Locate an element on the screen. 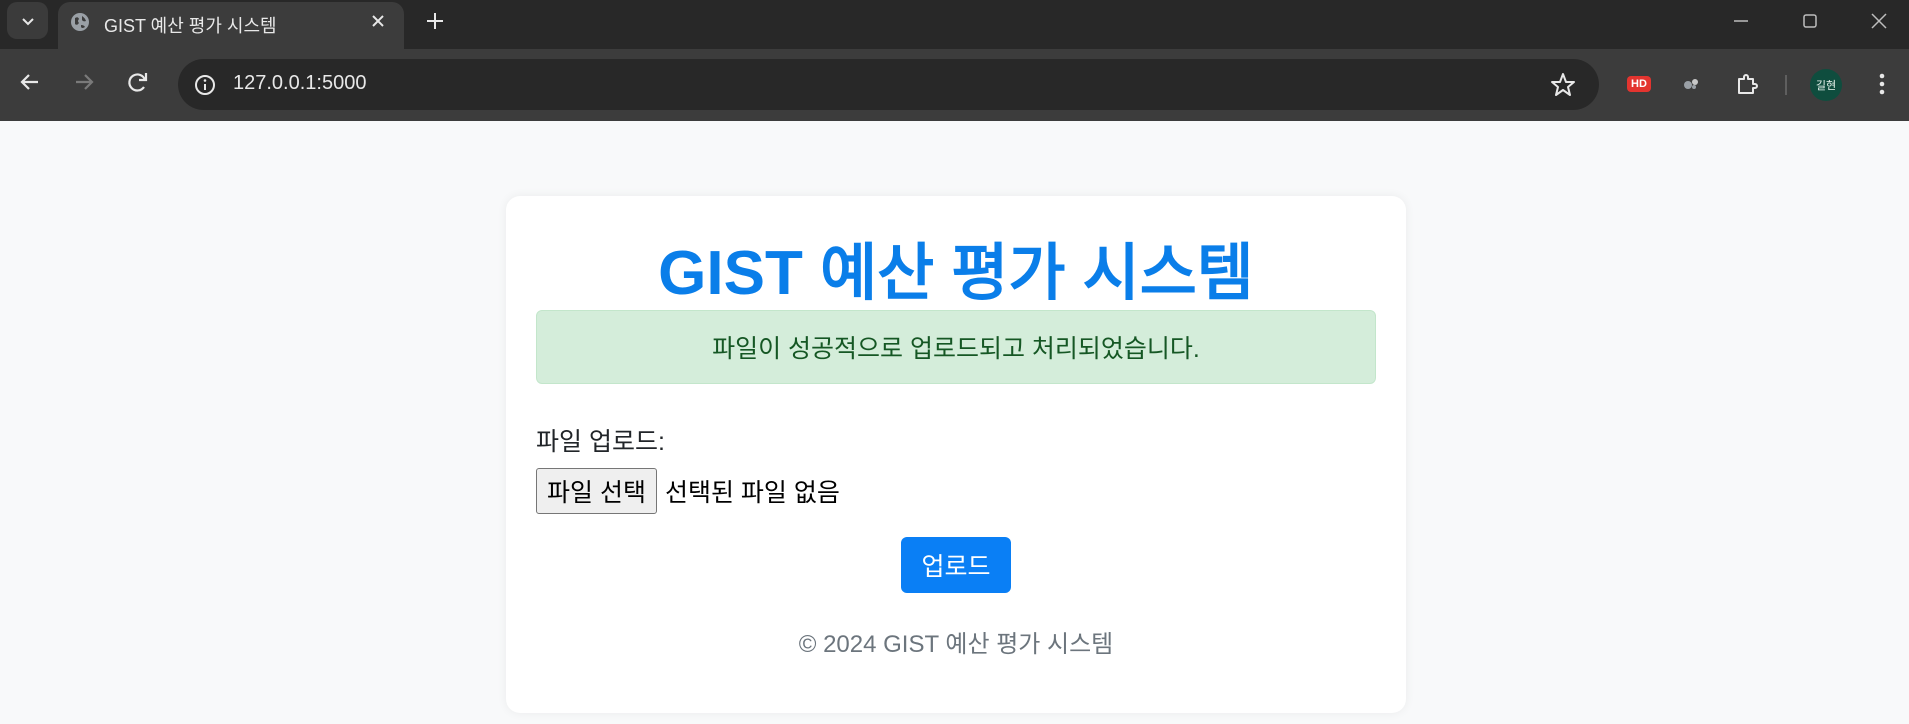 This screenshot has width=1909, height=724. close-icon is located at coordinates (378, 21).